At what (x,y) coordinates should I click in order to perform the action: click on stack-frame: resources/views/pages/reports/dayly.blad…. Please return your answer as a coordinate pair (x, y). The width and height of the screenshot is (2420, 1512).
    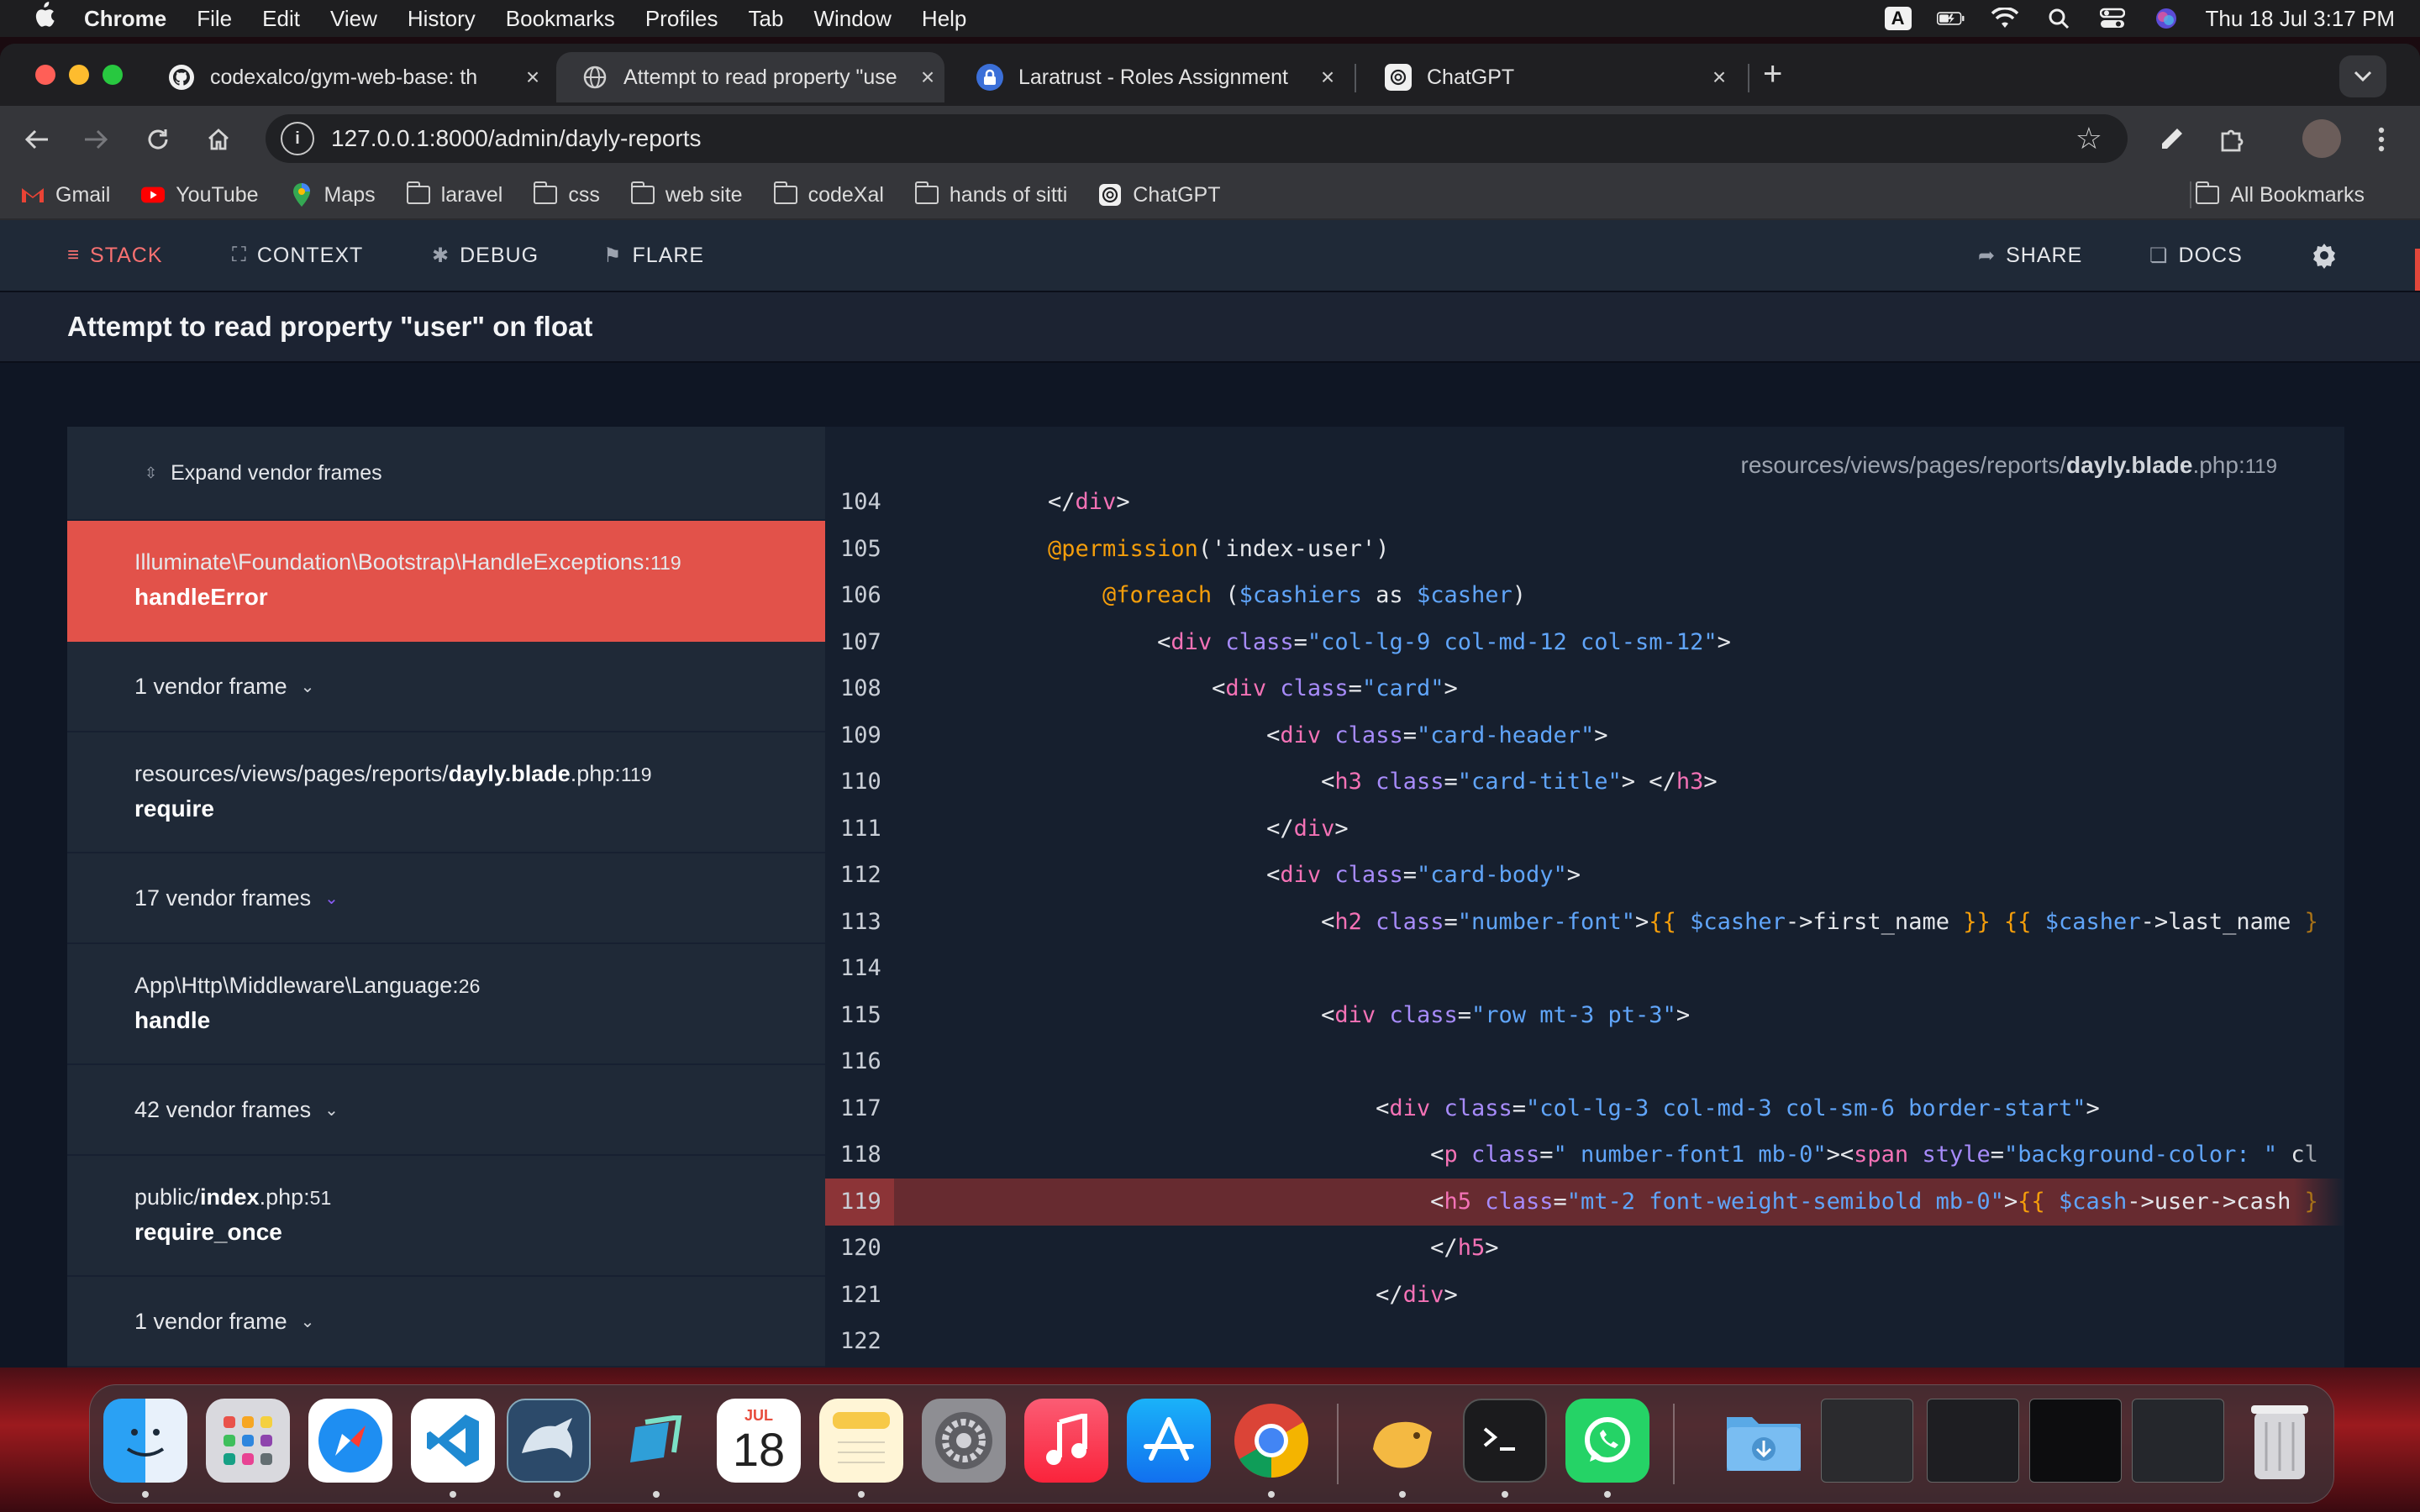
    Looking at the image, I should click on (446, 792).